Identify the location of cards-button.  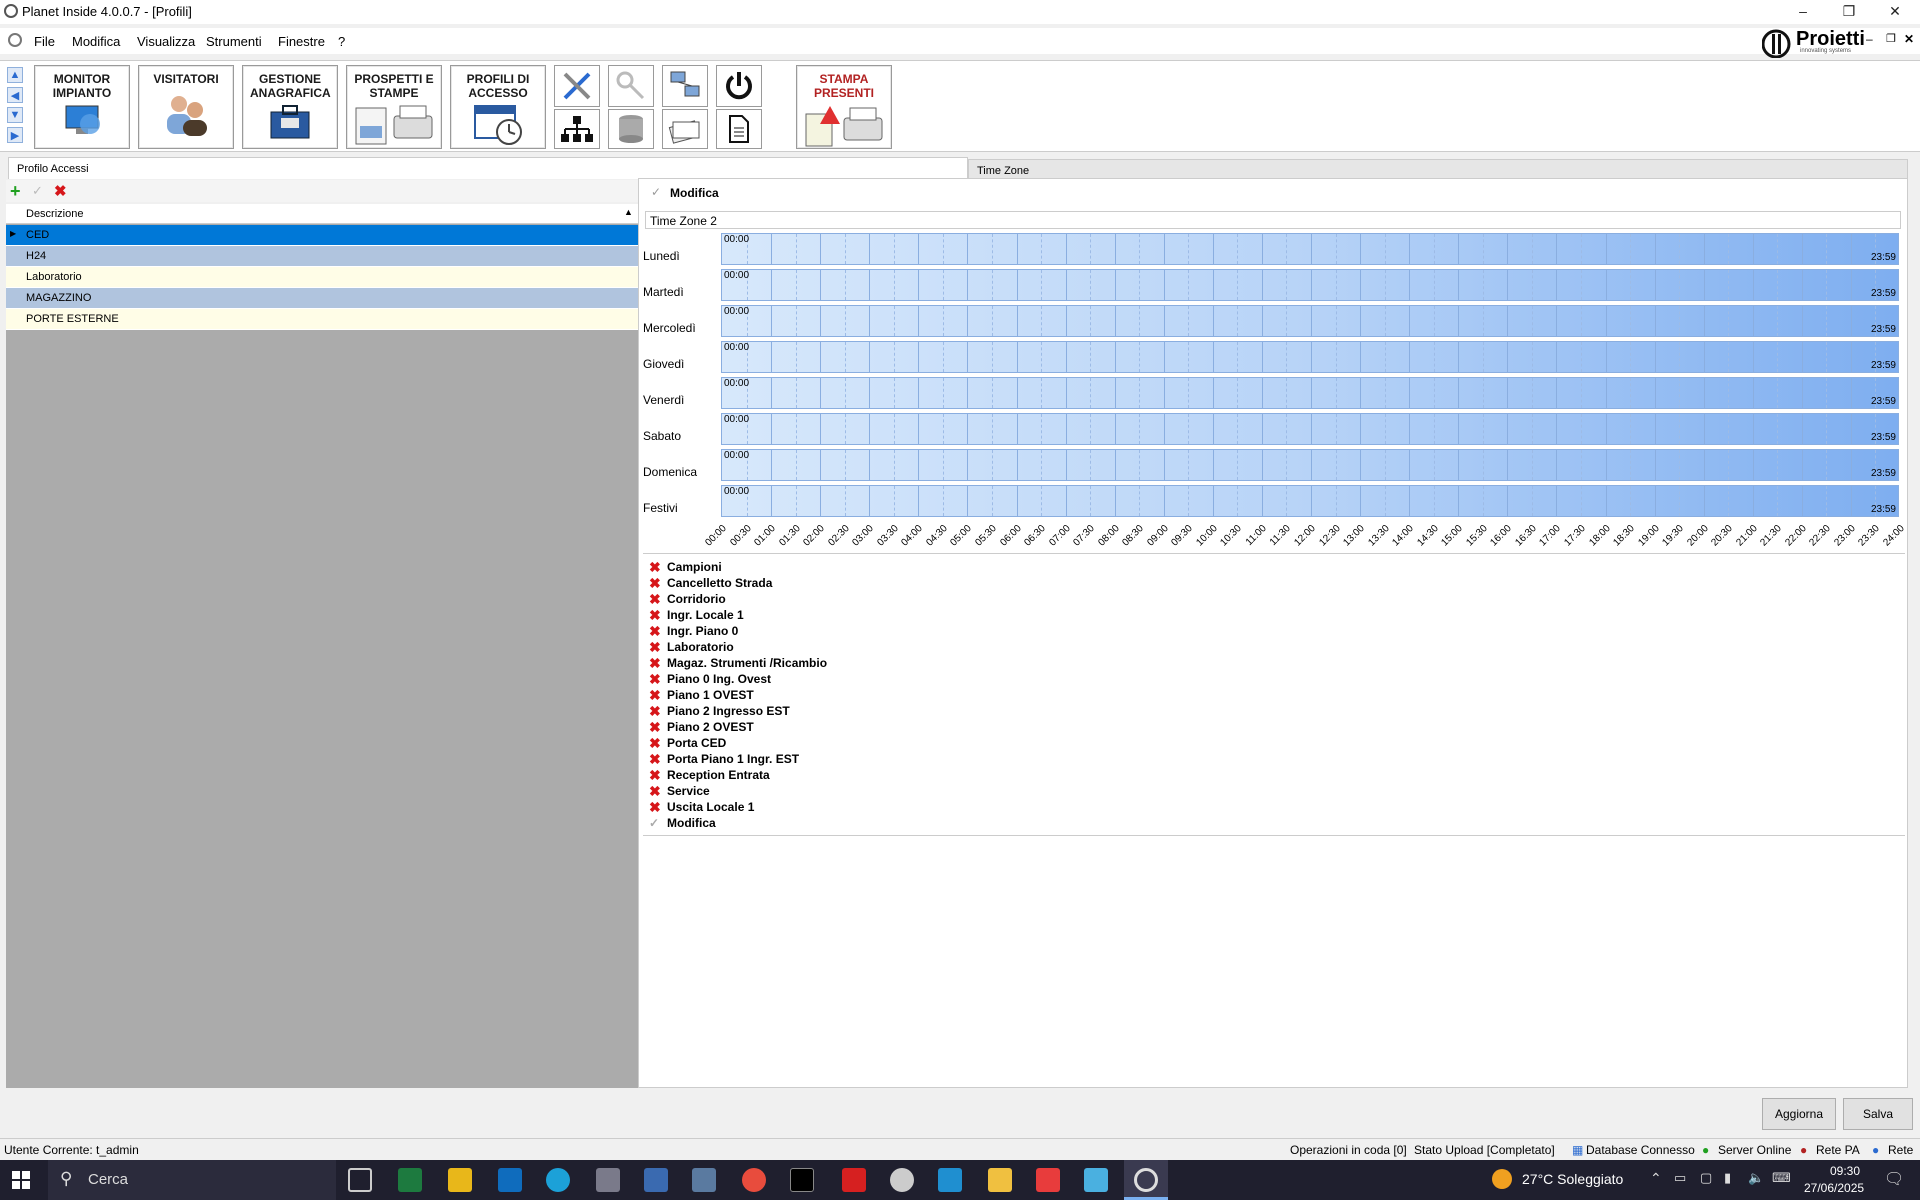
(685, 129).